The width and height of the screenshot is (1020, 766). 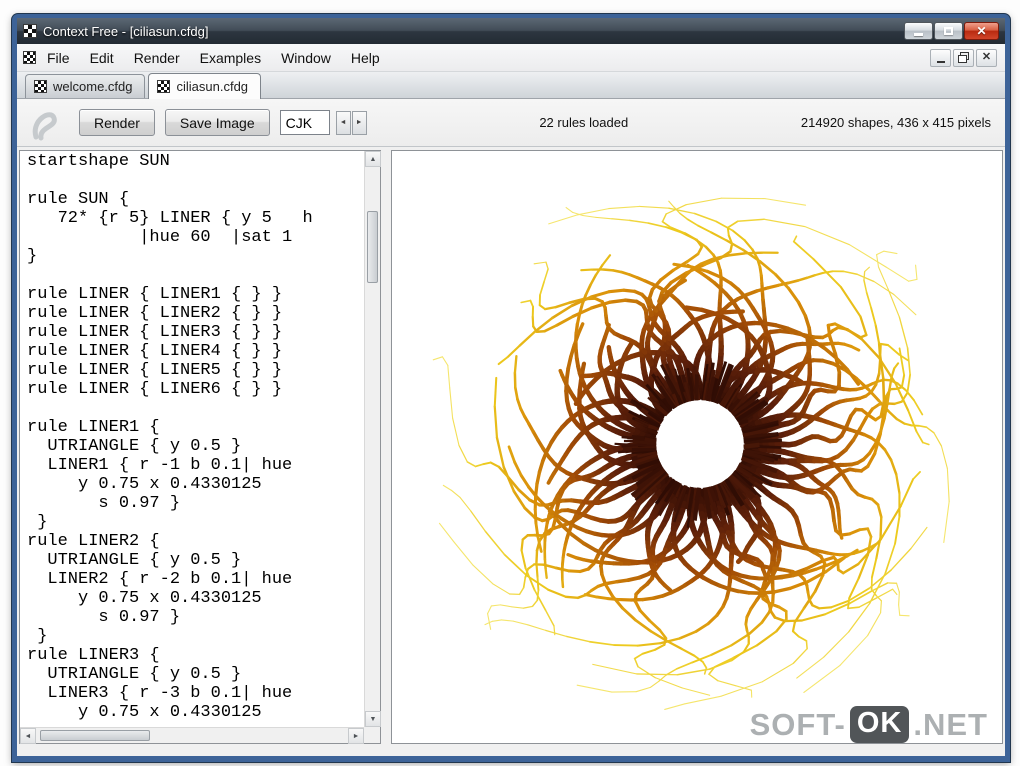 I want to click on minimize-icon, so click(x=918, y=34).